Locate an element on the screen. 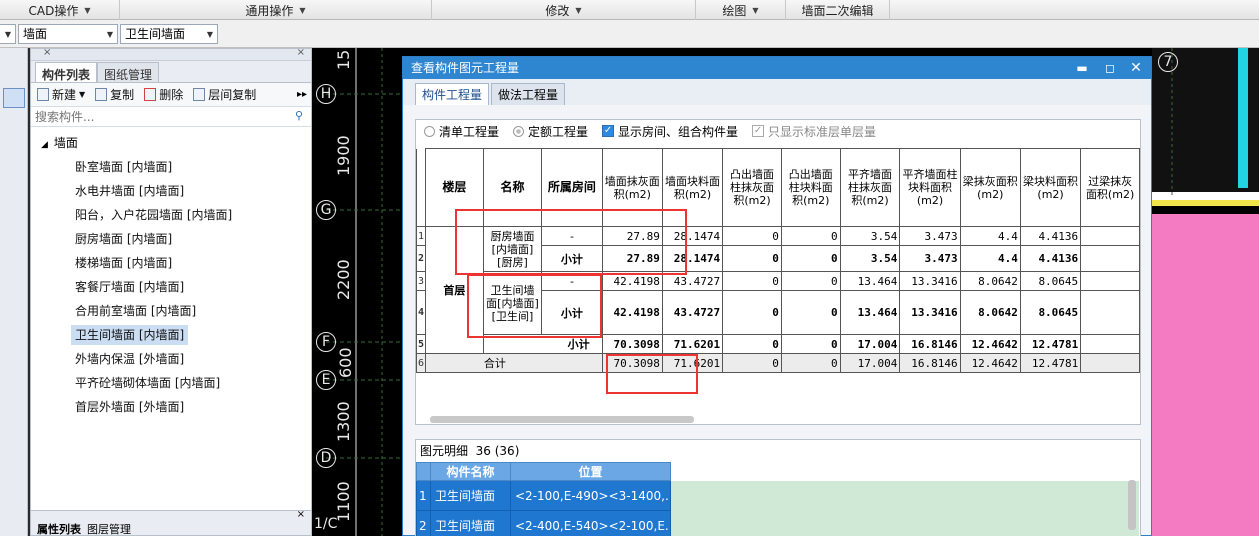  axis-label-e: E is located at coordinates (326, 380).